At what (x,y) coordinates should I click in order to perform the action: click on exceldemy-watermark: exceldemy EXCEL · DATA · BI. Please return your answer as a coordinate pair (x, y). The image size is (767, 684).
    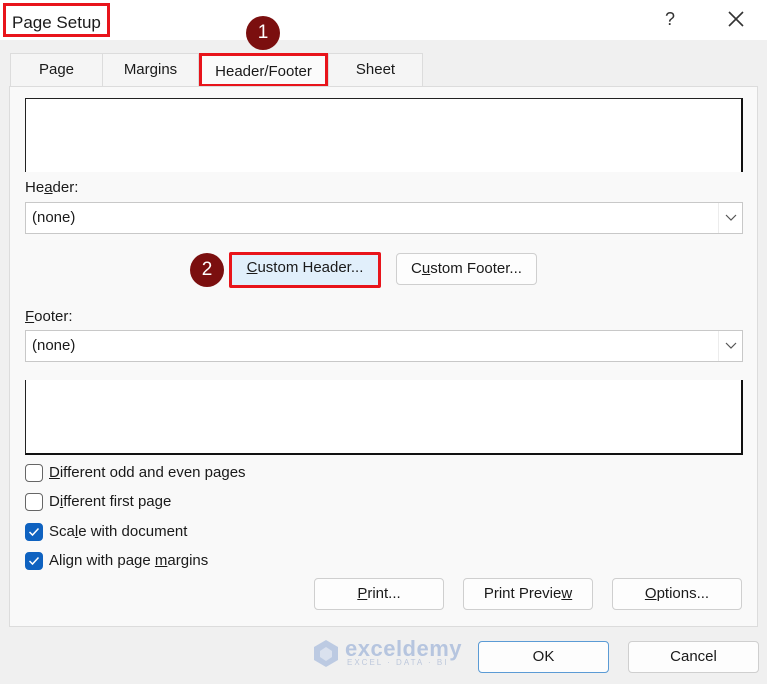
    Looking at the image, I should click on (386, 653).